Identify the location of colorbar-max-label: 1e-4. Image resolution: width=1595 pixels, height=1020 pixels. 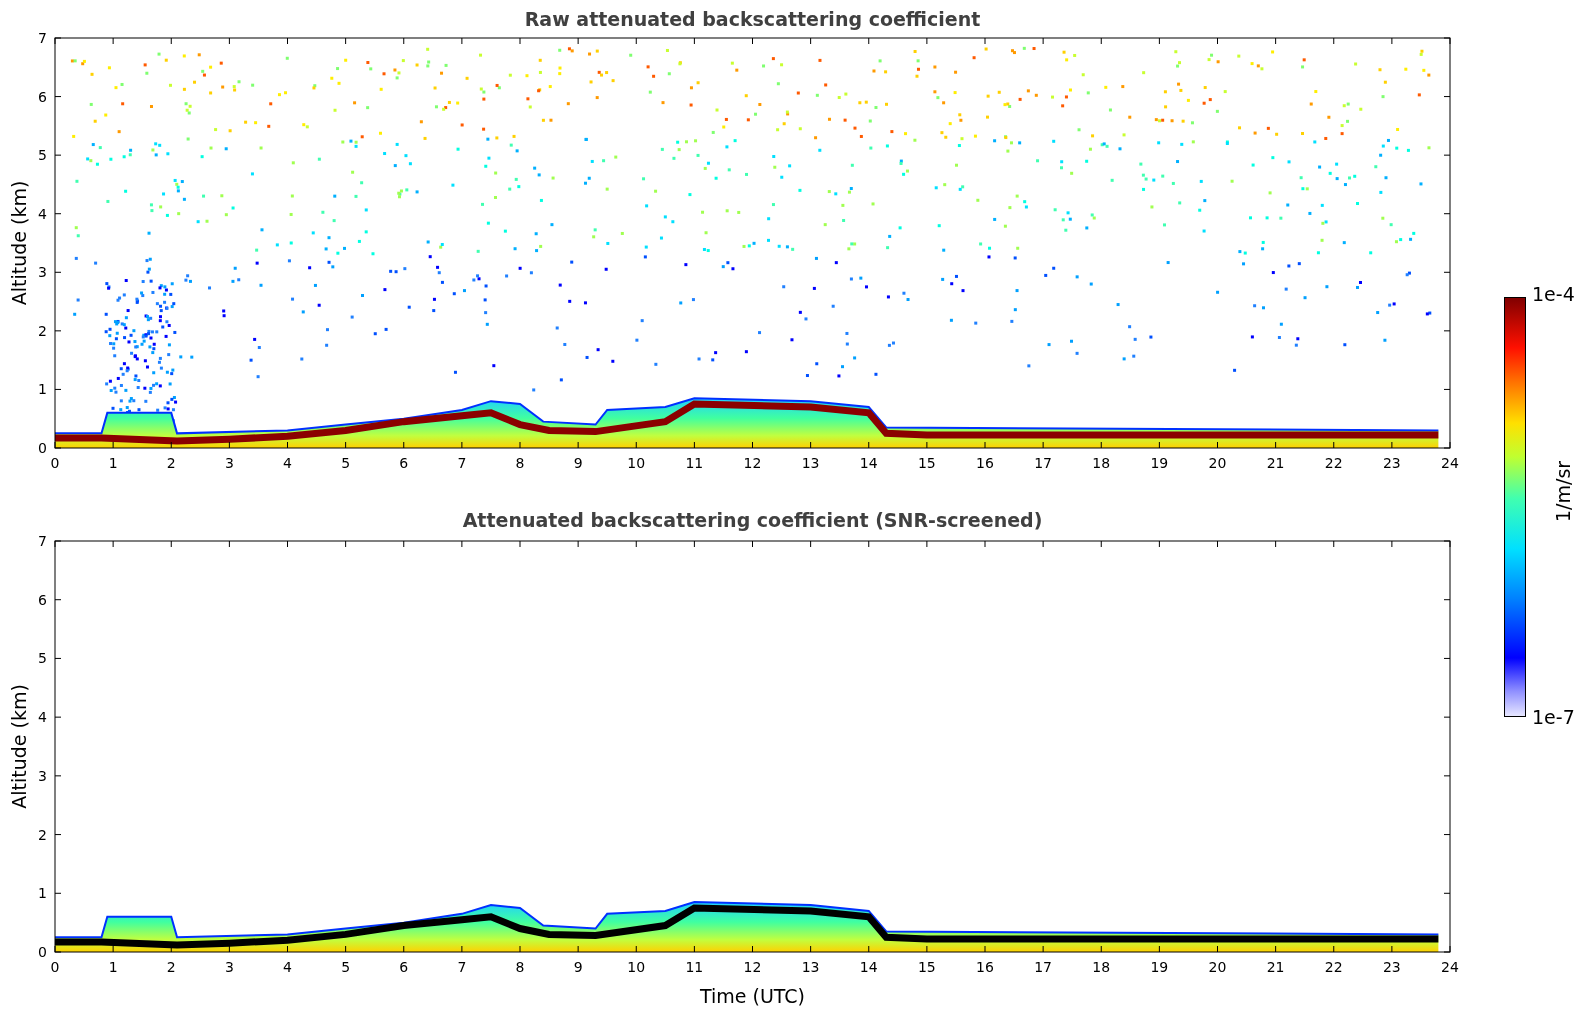
(1553, 294).